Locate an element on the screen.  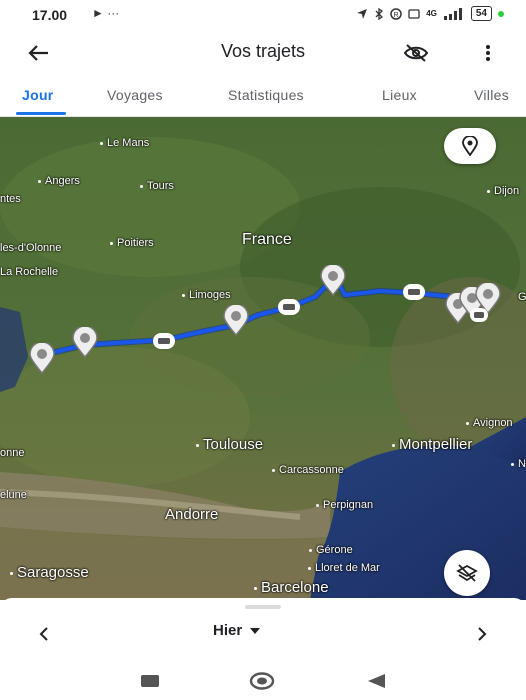
tab-voyages: Voyages is located at coordinates (135, 95).